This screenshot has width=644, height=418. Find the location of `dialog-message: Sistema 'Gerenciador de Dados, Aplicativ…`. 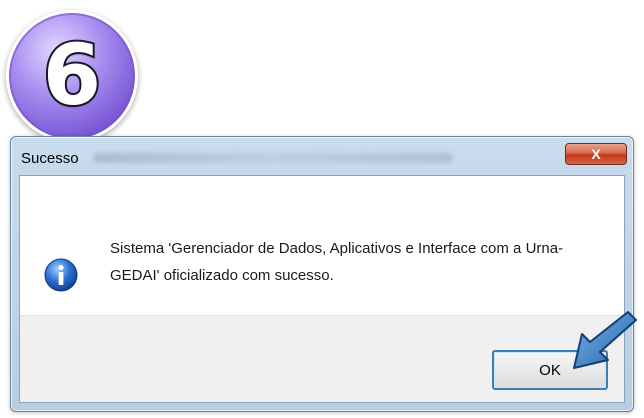

dialog-message: Sistema 'Gerenciador de Dados, Aplicativ… is located at coordinates (337, 262).